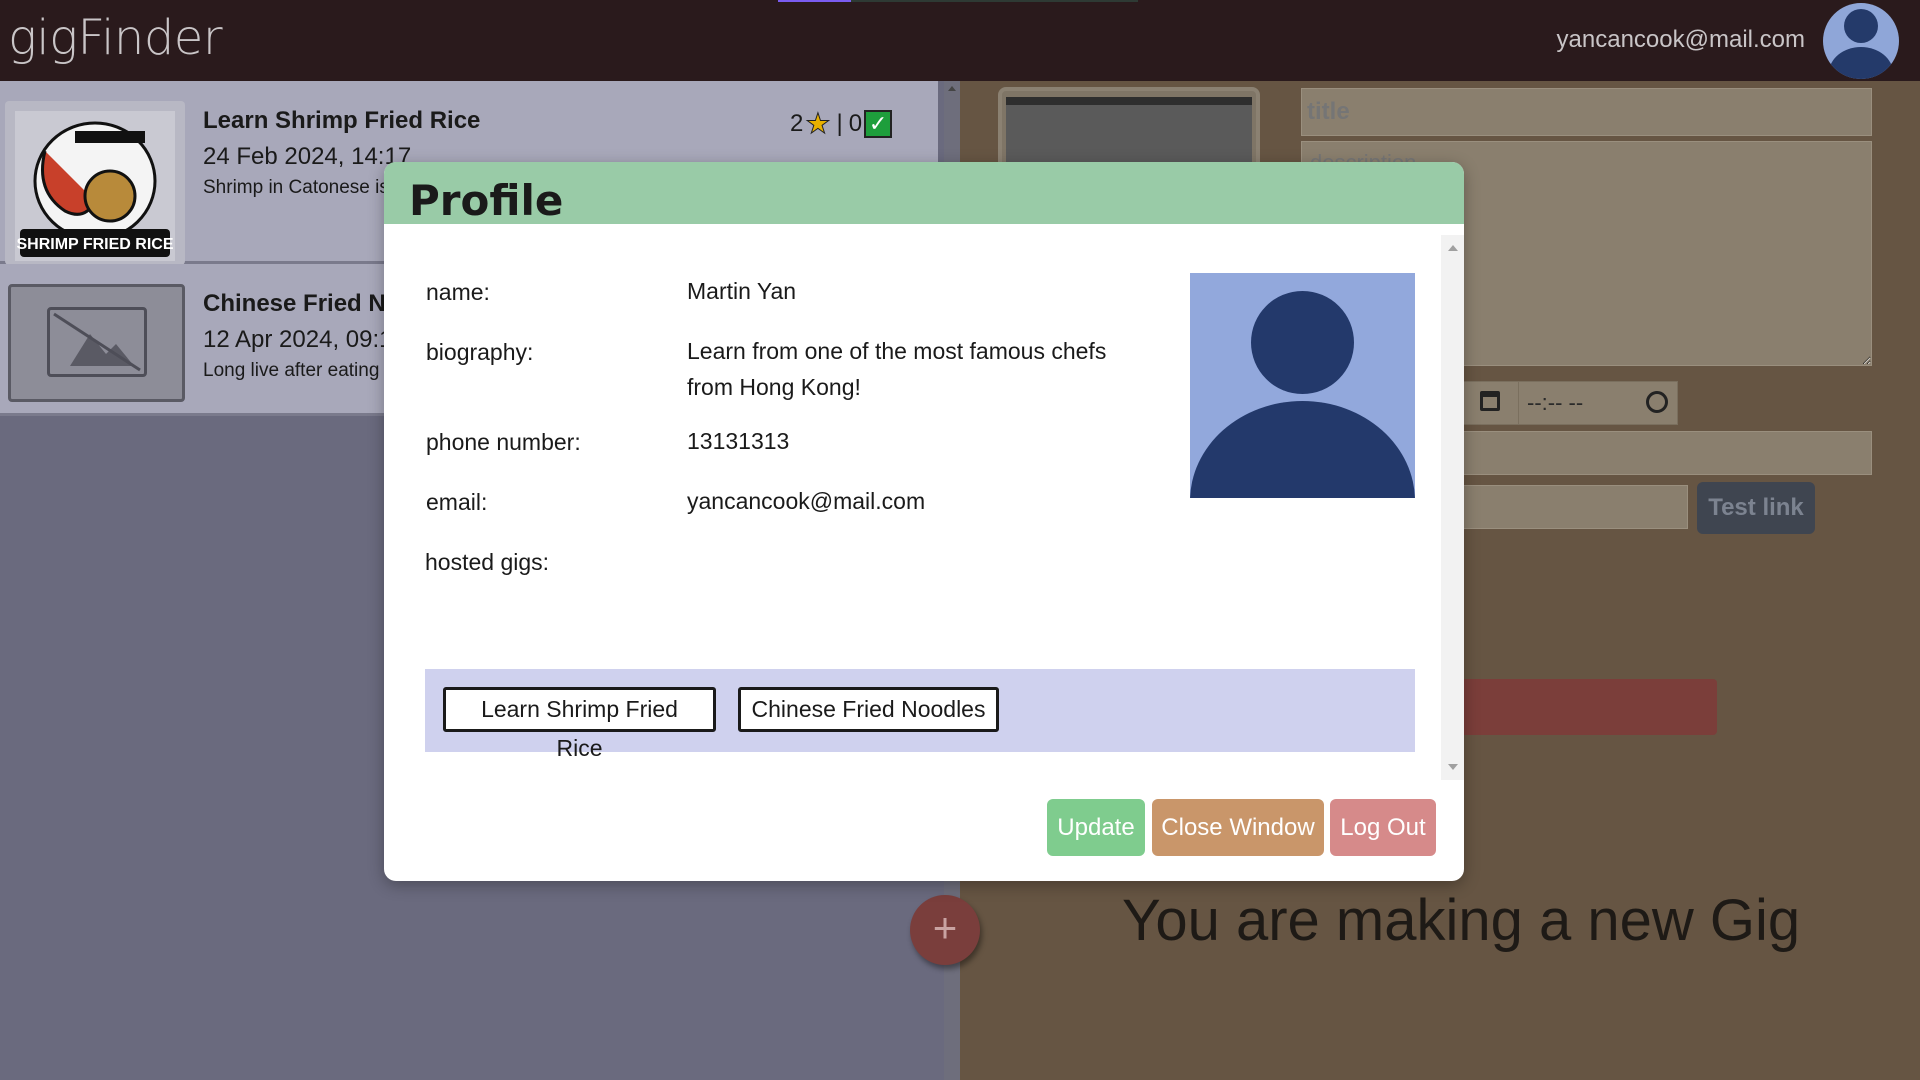  What do you see at coordinates (742, 291) in the screenshot?
I see `name-value: Martin Yan` at bounding box center [742, 291].